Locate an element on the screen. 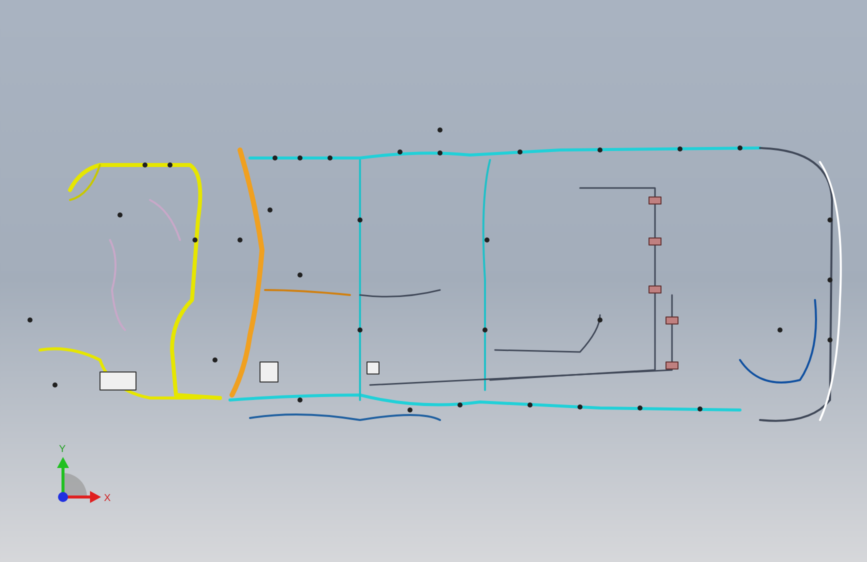 This screenshot has height=562, width=867. axis-triad-icon is located at coordinates (79, 480).